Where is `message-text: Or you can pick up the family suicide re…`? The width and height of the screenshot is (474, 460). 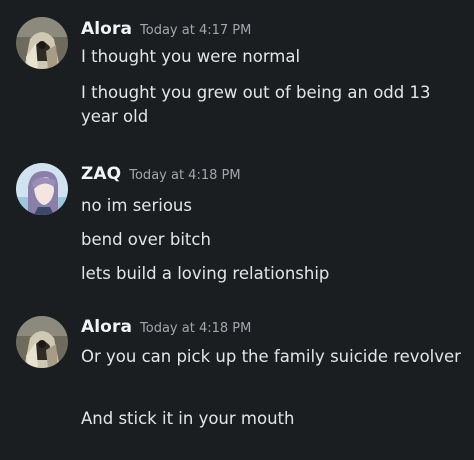 message-text: Or you can pick up the family suicide re… is located at coordinates (271, 356).